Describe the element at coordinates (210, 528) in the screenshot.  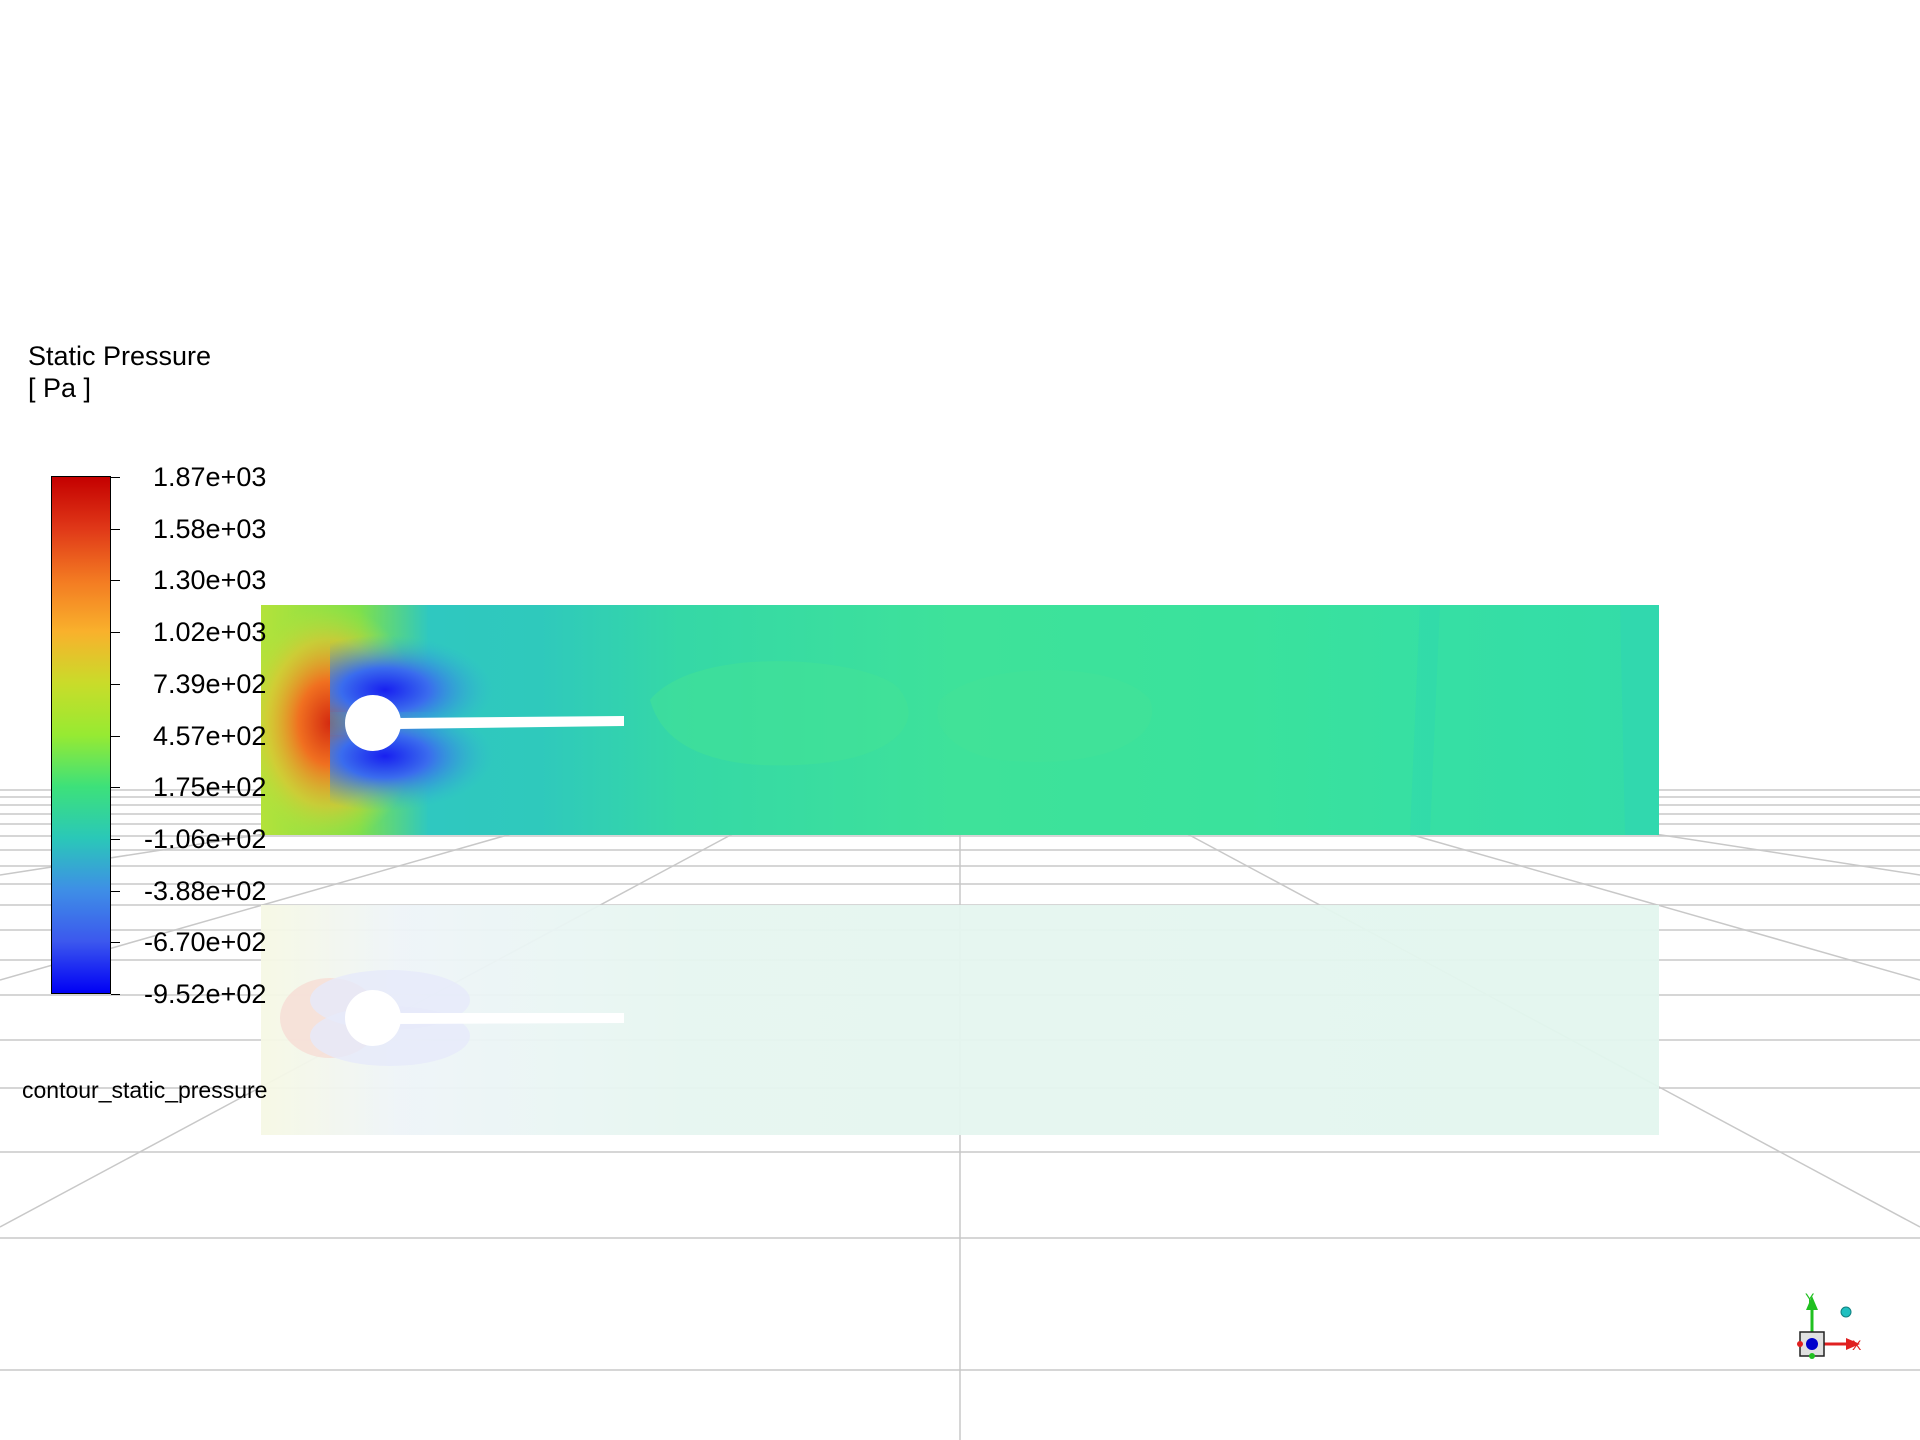
I see `colorbar-tick-label: 1.58e+03` at that location.